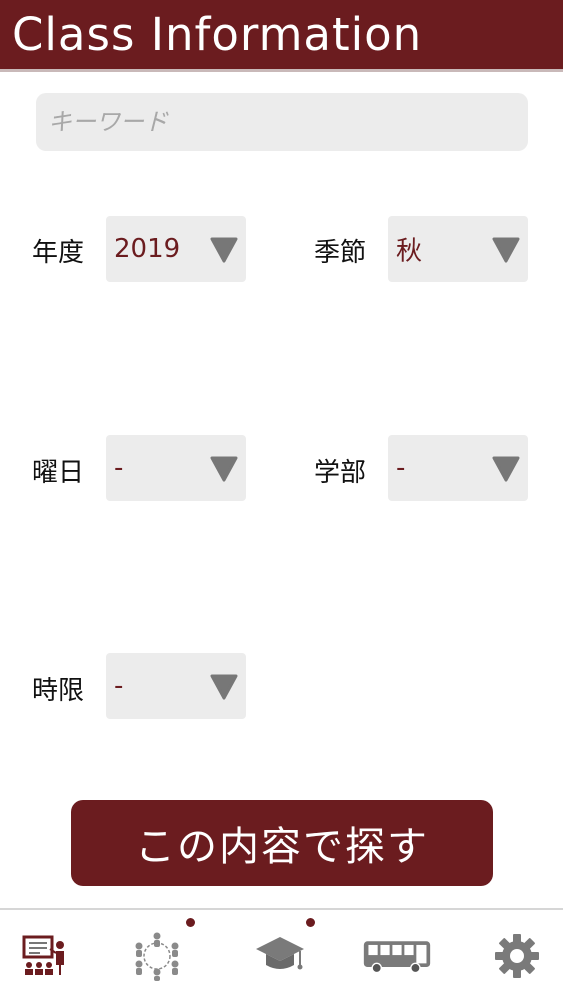 The image size is (563, 1000). I want to click on faculty-label: 学部, so click(340, 473).